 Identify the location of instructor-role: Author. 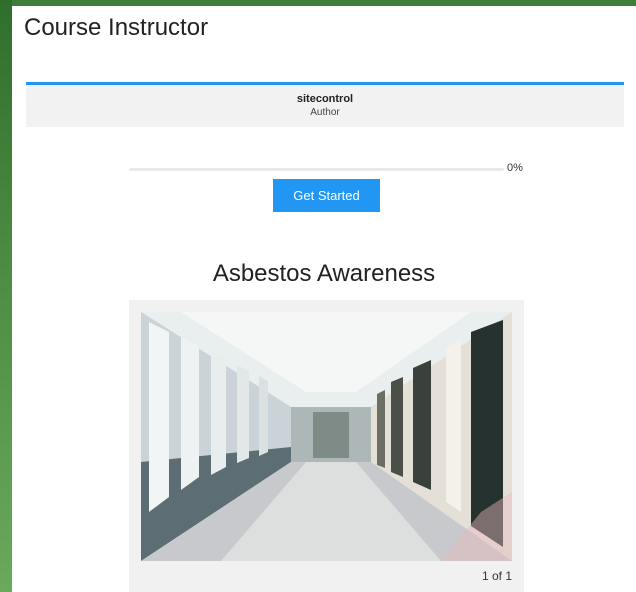
(325, 112).